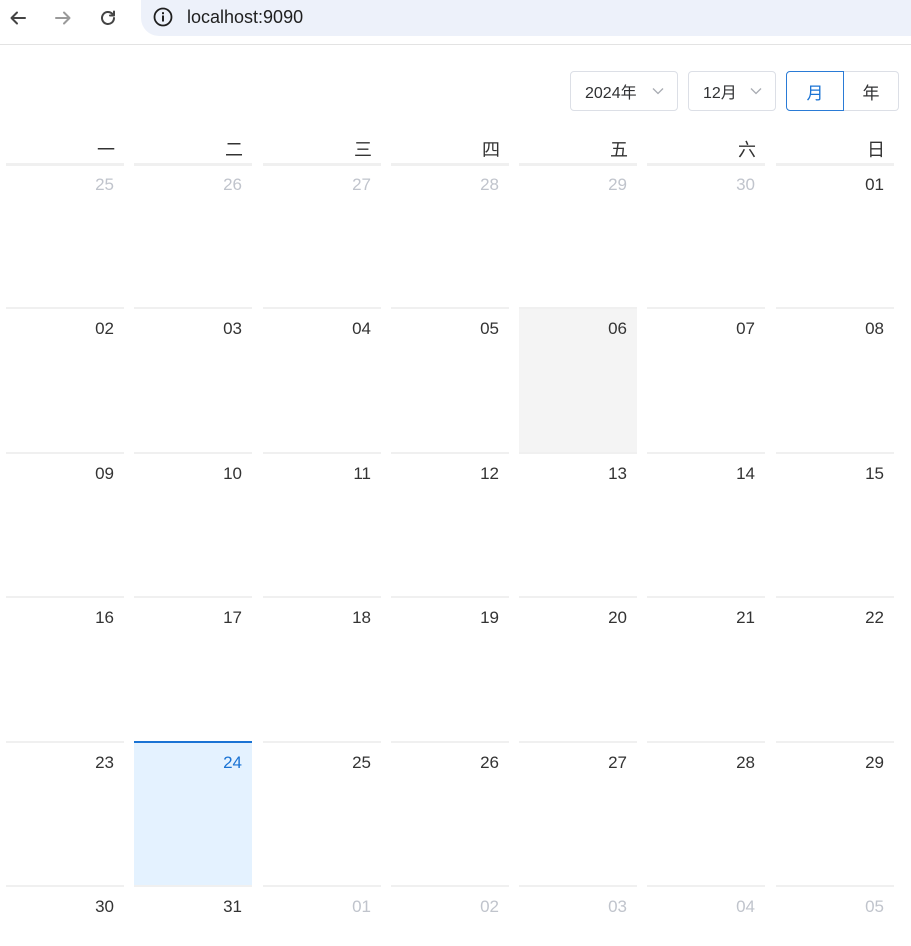 This screenshot has width=911, height=946. Describe the element at coordinates (63, 18) in the screenshot. I see `forward-arrow-icon` at that location.